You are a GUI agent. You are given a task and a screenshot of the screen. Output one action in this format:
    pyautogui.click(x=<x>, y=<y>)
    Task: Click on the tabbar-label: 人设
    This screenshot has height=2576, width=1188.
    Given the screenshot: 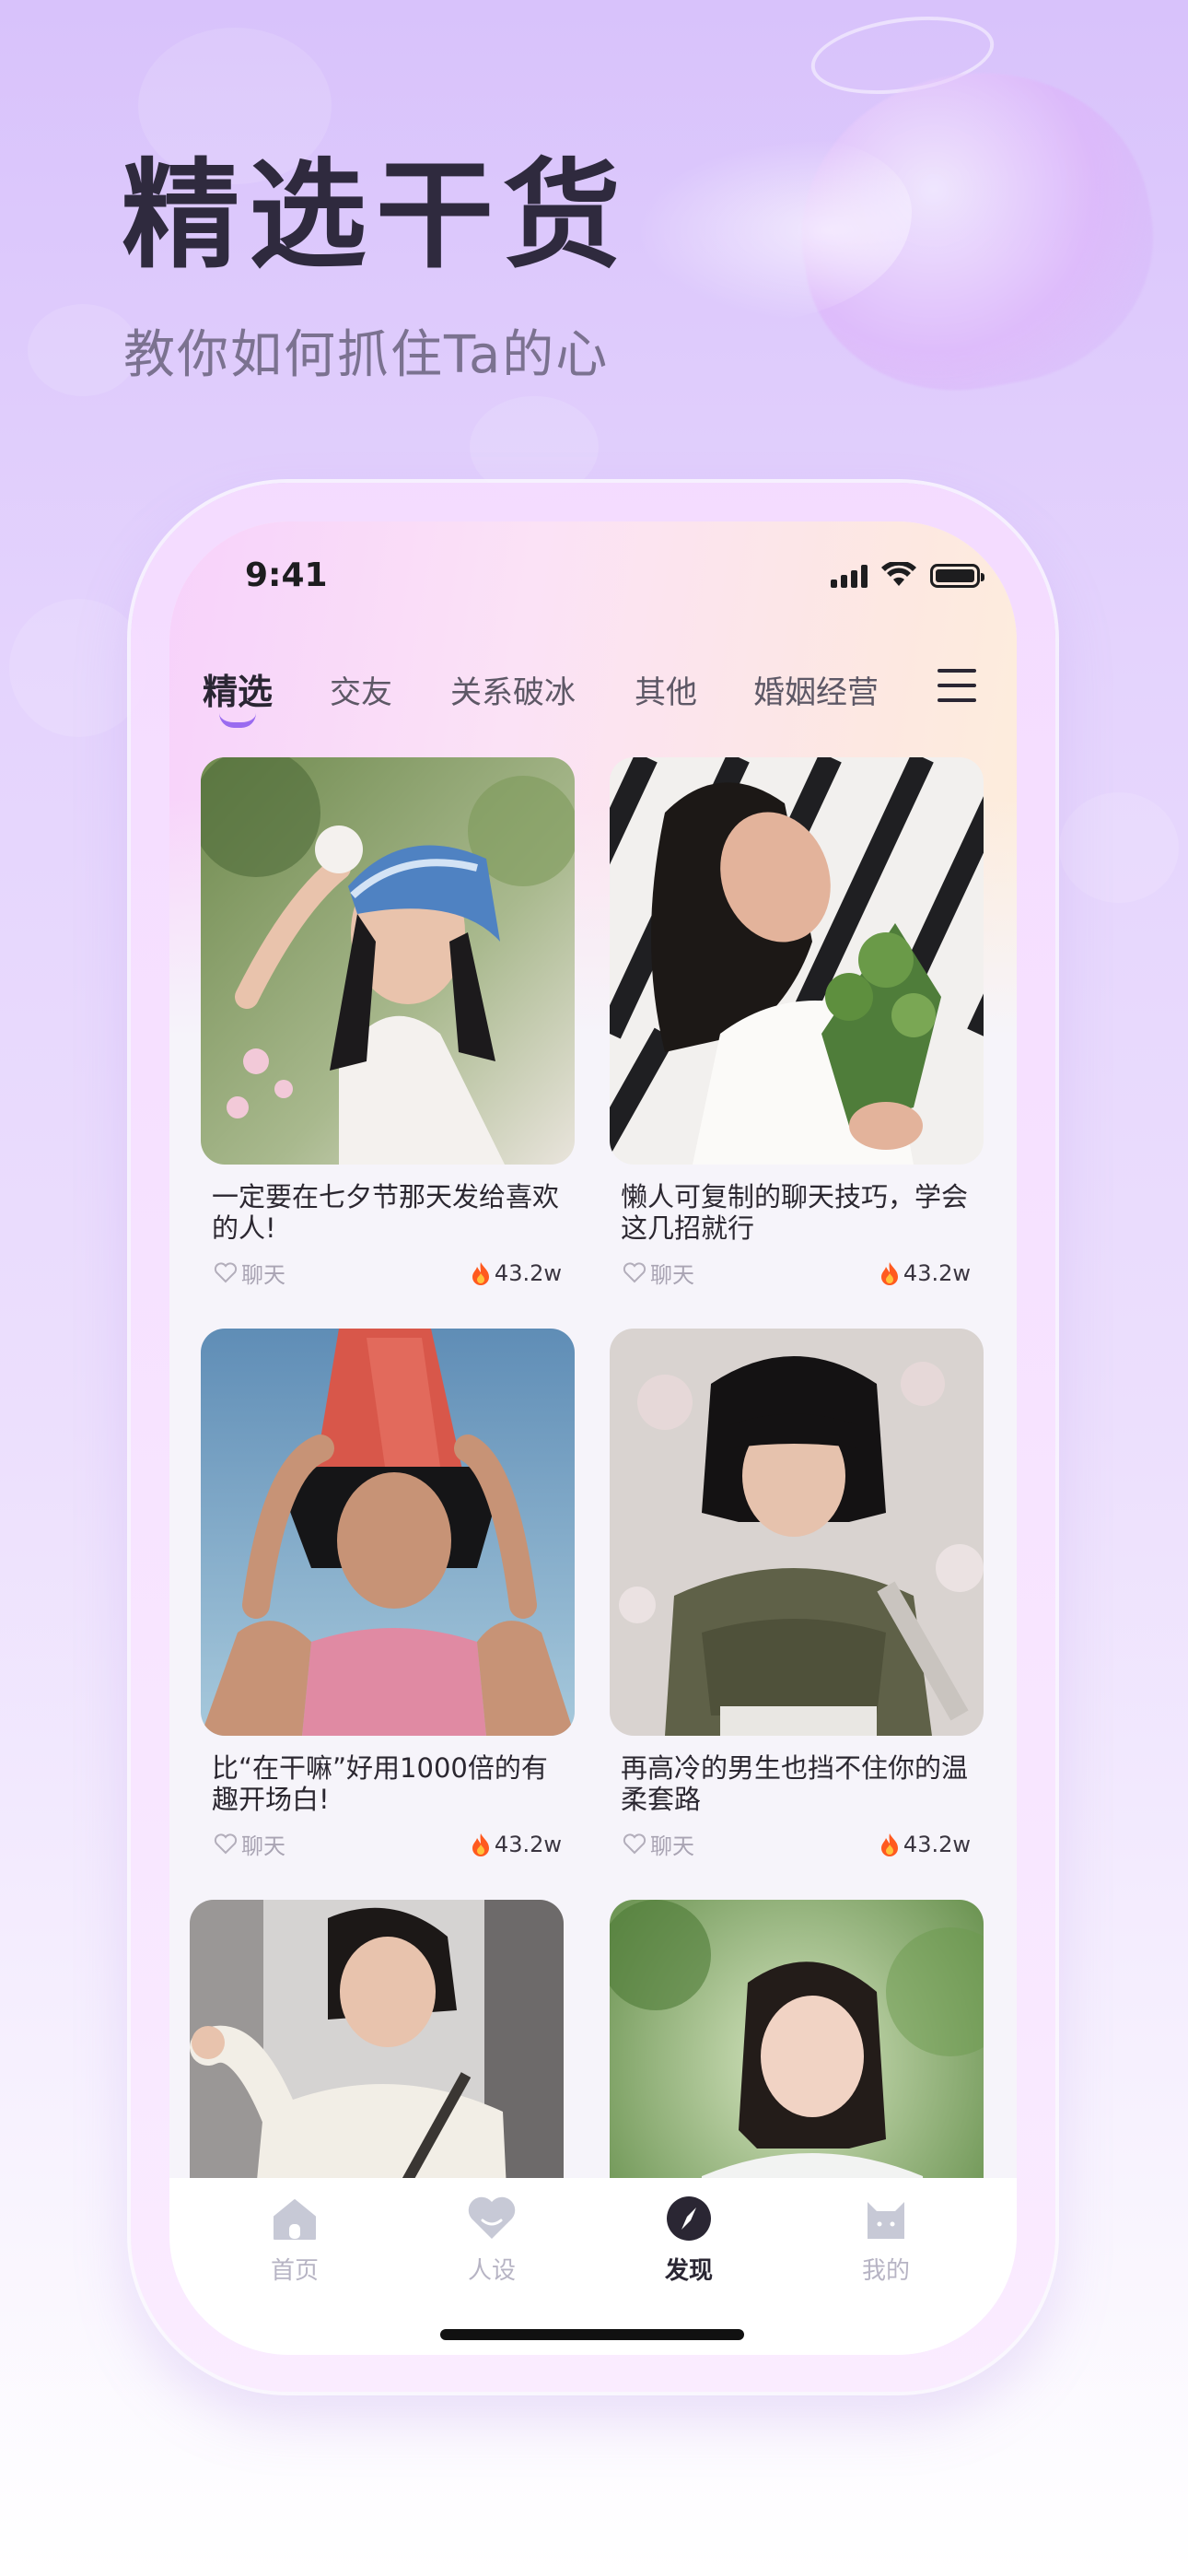 What is the action you would take?
    pyautogui.click(x=491, y=2271)
    